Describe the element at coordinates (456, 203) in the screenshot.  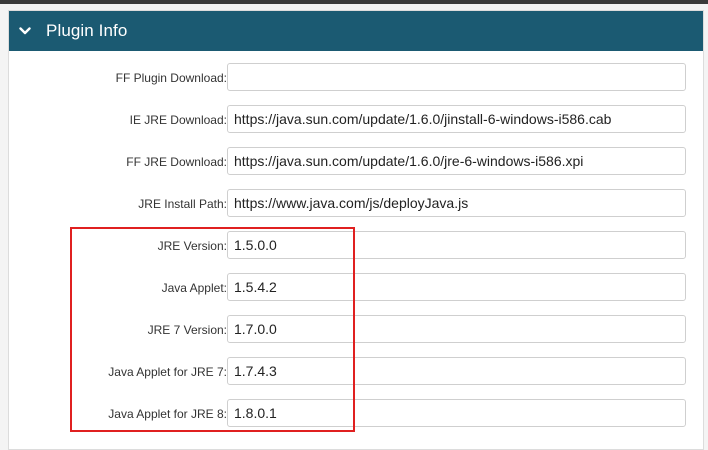
I see `jre-install-path-input` at that location.